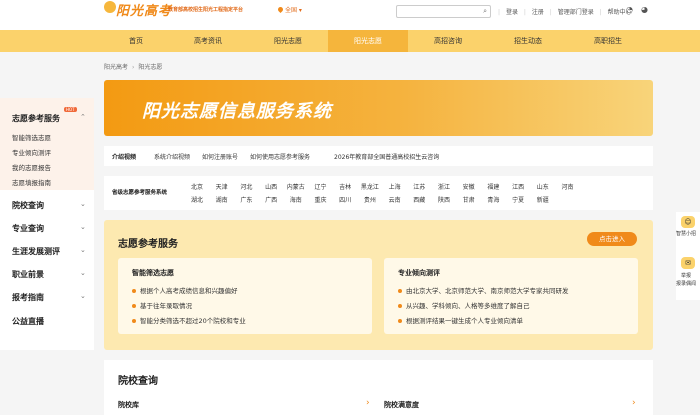 The width and height of the screenshot is (700, 415). I want to click on province-link: 四川, so click(345, 199).